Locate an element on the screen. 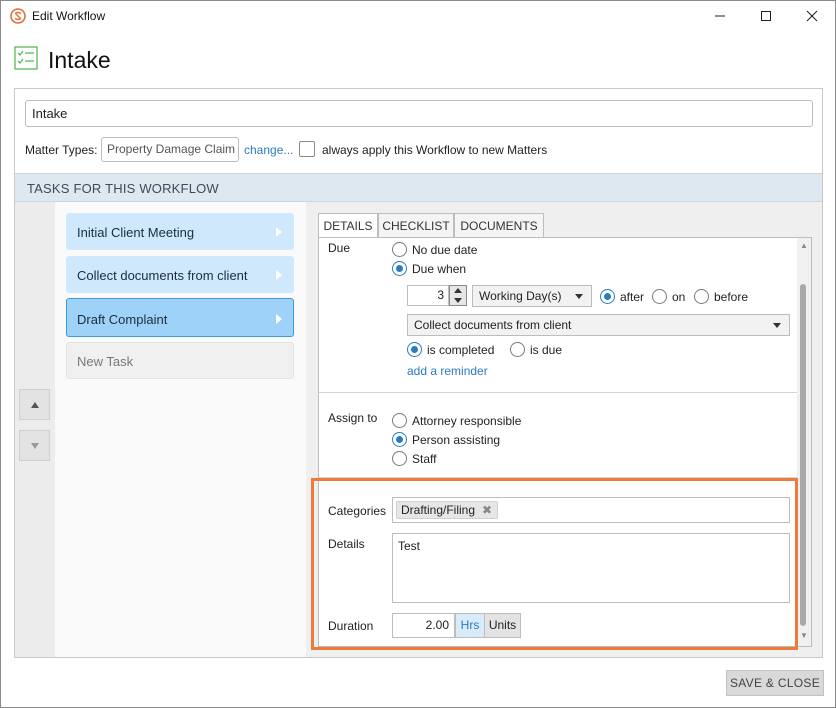 Image resolution: width=836 pixels, height=708 pixels. checklist-icon is located at coordinates (26, 58).